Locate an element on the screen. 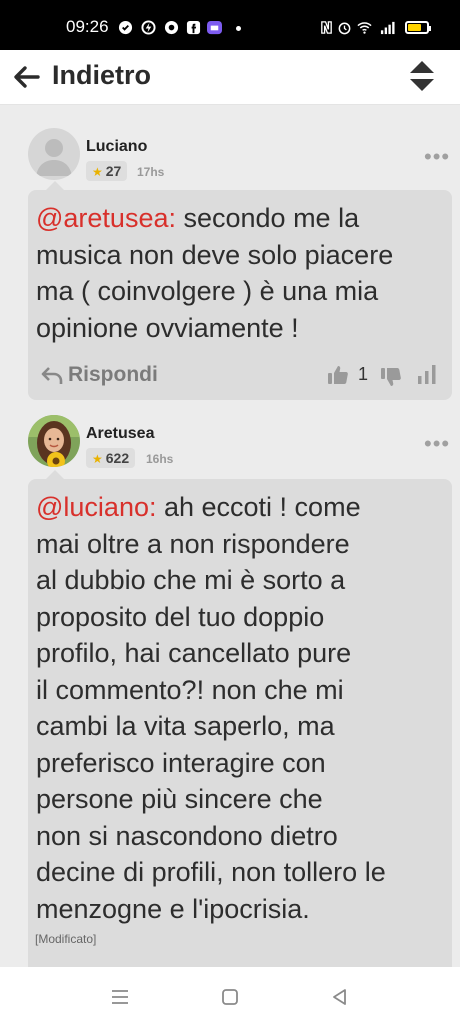 This screenshot has width=460, height=1024. comment-line: mai oltre a non rispondere is located at coordinates (193, 543).